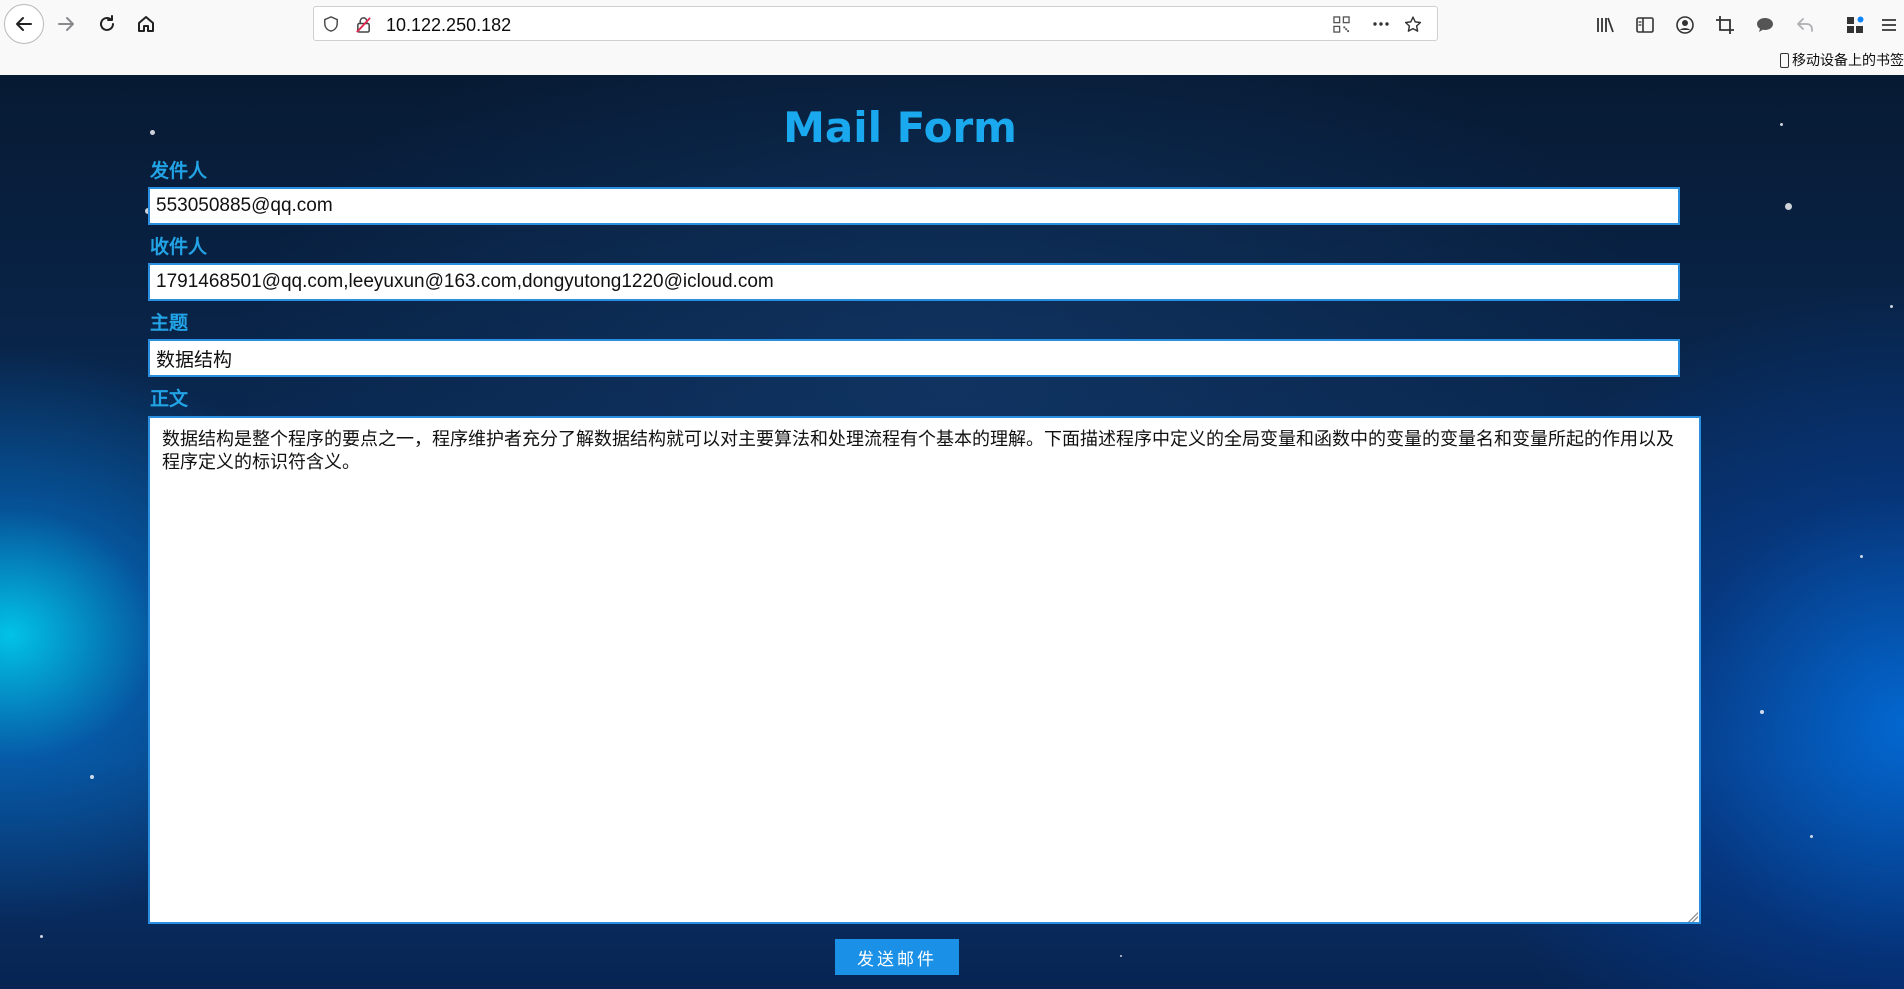 This screenshot has height=989, width=1904. What do you see at coordinates (1341, 24) in the screenshot?
I see `qr-code-icon` at bounding box center [1341, 24].